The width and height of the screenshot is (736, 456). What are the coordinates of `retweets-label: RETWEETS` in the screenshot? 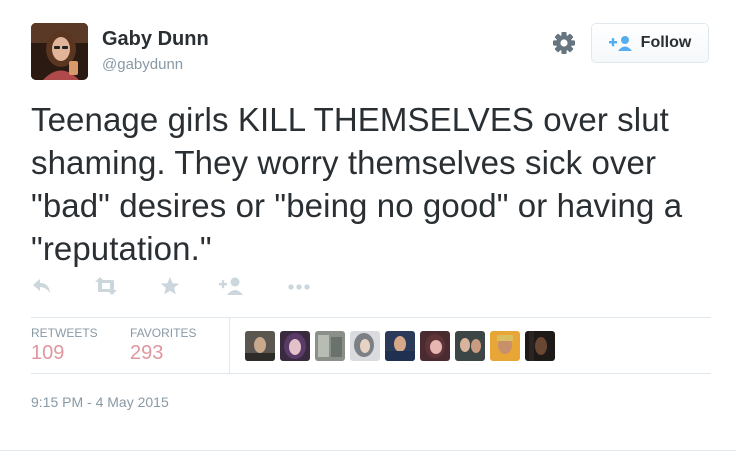 It's located at (64, 333).